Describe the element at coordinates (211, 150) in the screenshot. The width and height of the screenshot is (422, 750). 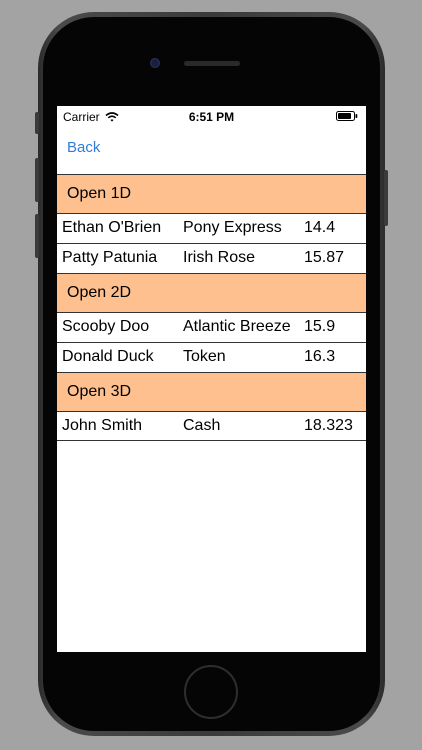
I see `navigation-bar: Back` at that location.